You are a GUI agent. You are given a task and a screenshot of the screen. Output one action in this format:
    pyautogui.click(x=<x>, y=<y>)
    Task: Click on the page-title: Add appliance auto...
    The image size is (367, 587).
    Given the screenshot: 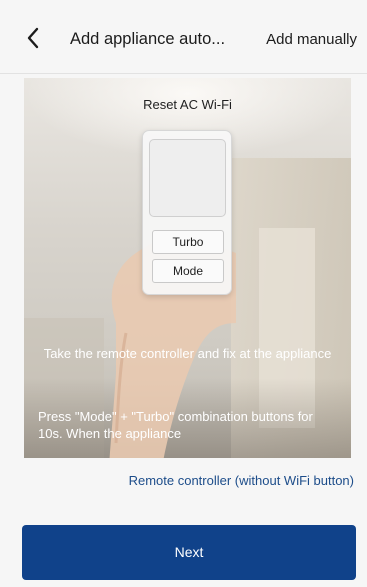 What is the action you would take?
    pyautogui.click(x=148, y=39)
    